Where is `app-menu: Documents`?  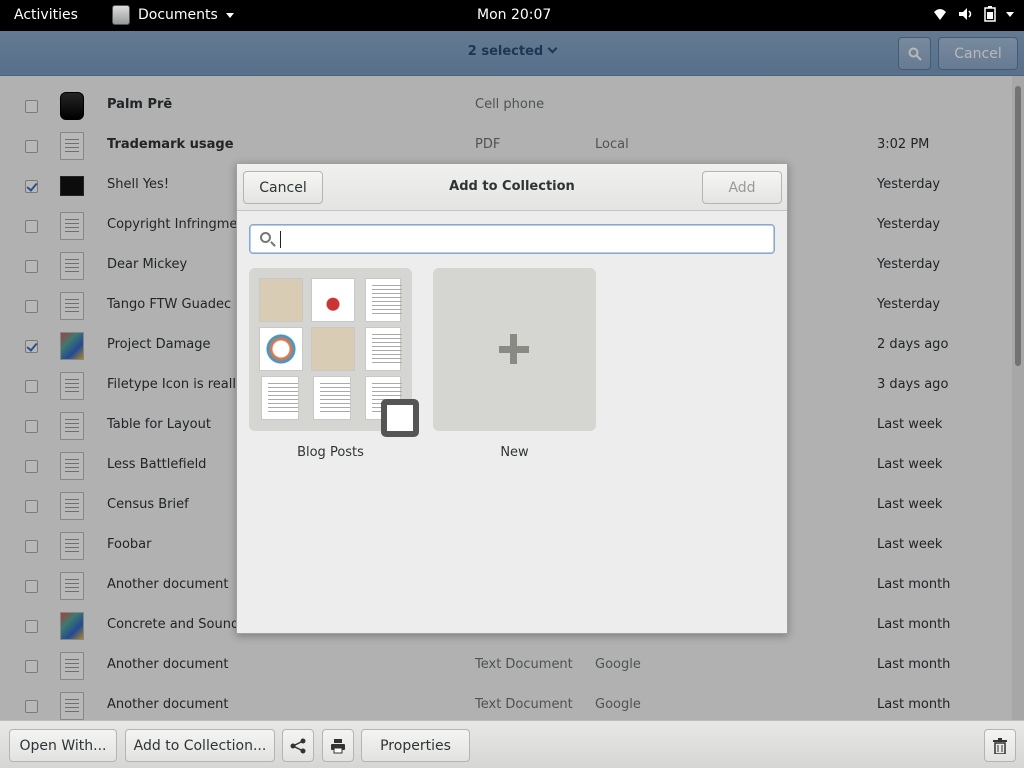
app-menu: Documents is located at coordinates (173, 15).